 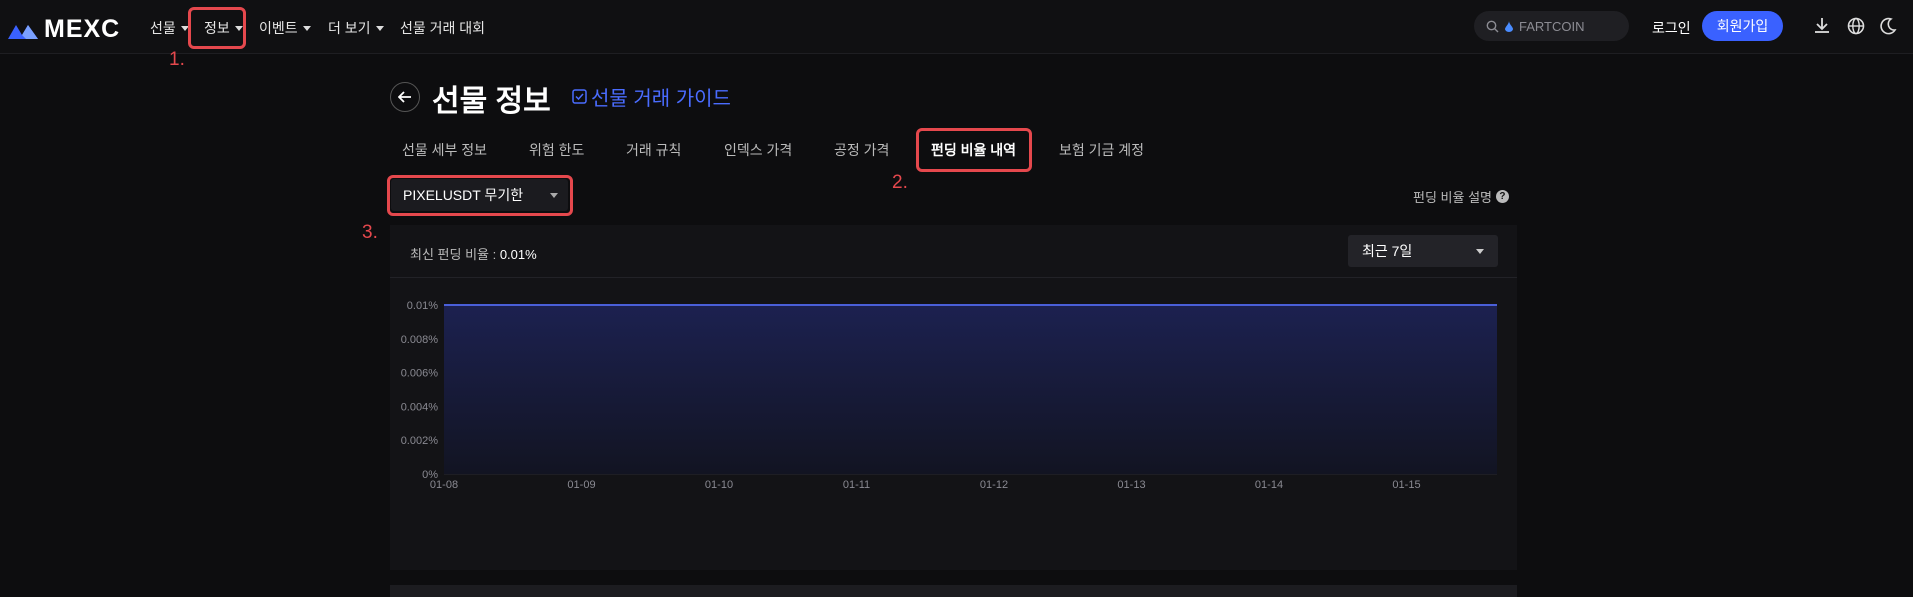 What do you see at coordinates (1131, 485) in the screenshot?
I see `x-tick-label: 01-13` at bounding box center [1131, 485].